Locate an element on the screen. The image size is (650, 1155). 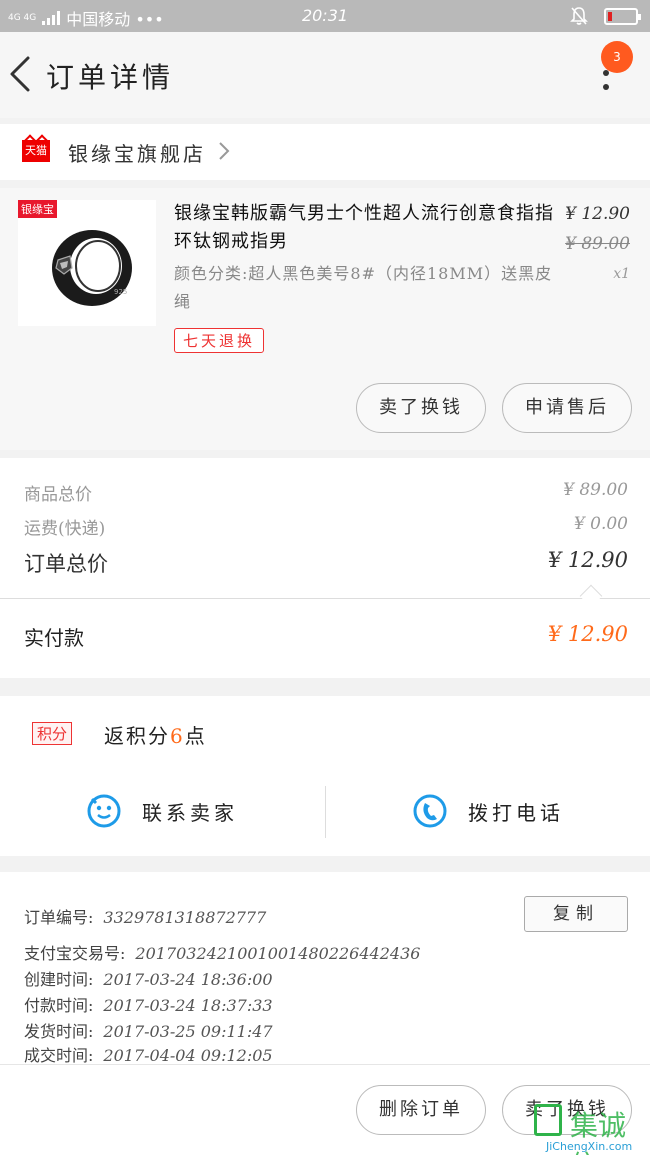
battery-icon is located at coordinates (622, 16).